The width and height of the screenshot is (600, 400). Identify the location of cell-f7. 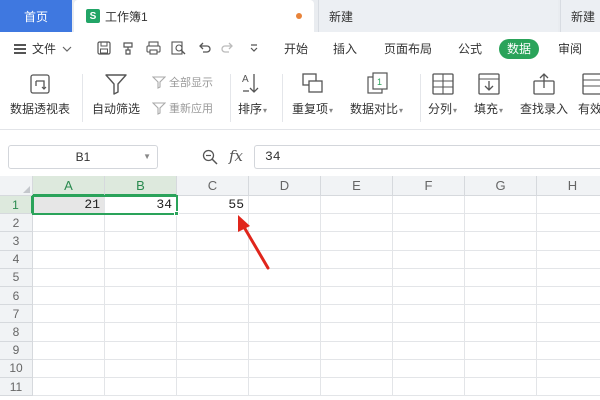
(429, 314).